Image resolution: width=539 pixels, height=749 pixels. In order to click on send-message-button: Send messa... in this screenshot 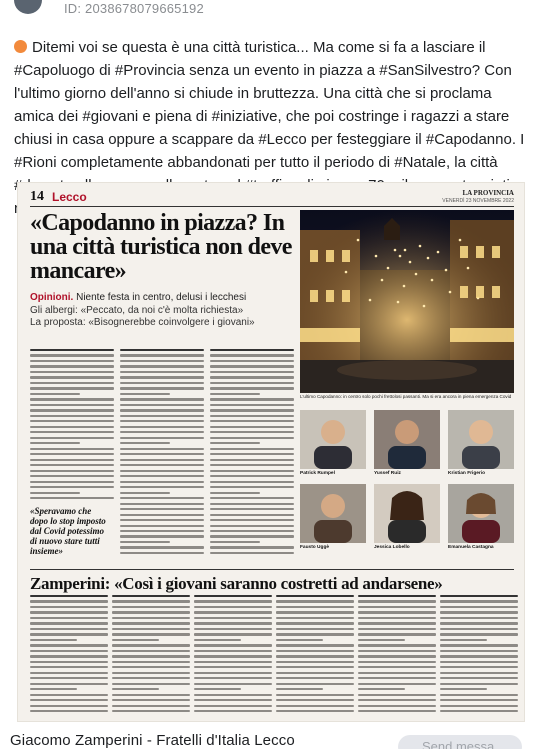, I will do `click(460, 742)`.